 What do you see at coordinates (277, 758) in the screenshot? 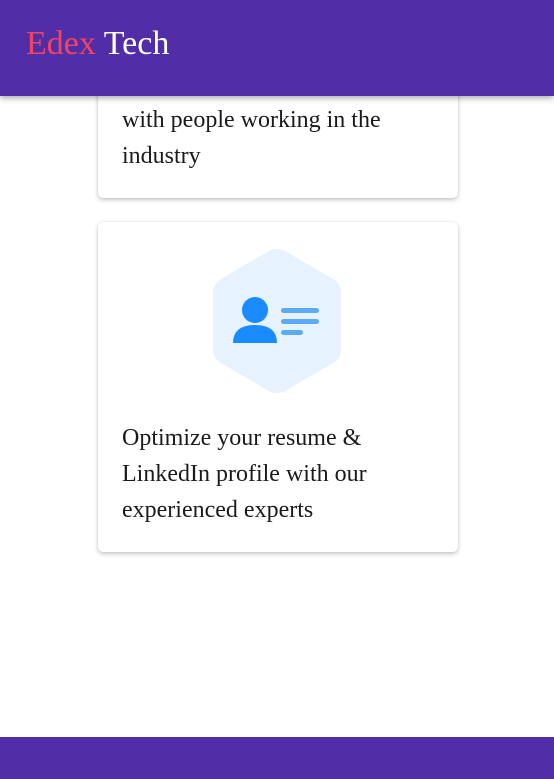
I see `footer-bar` at bounding box center [277, 758].